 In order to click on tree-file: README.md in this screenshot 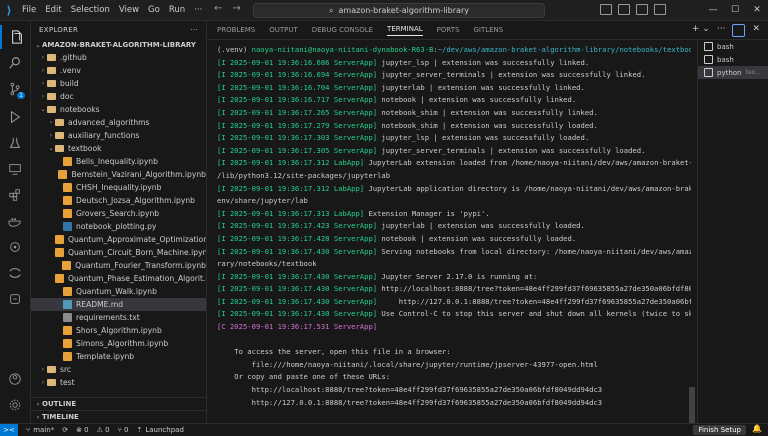, I will do `click(118, 304)`.